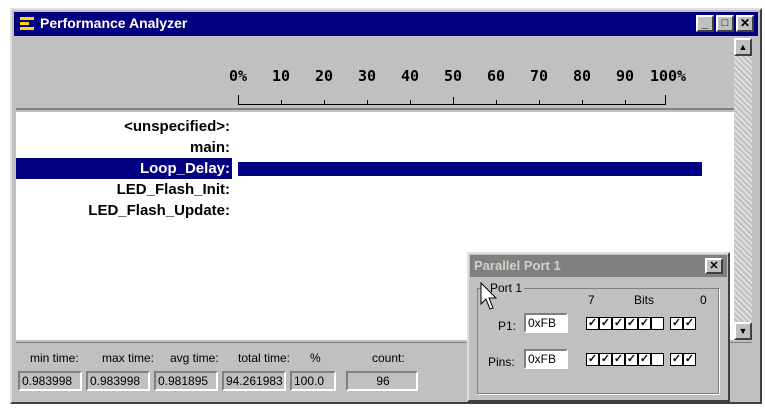  Describe the element at coordinates (386, 24) in the screenshot. I see `window-titlebar: Performance Analyzer _ □ ✕` at that location.